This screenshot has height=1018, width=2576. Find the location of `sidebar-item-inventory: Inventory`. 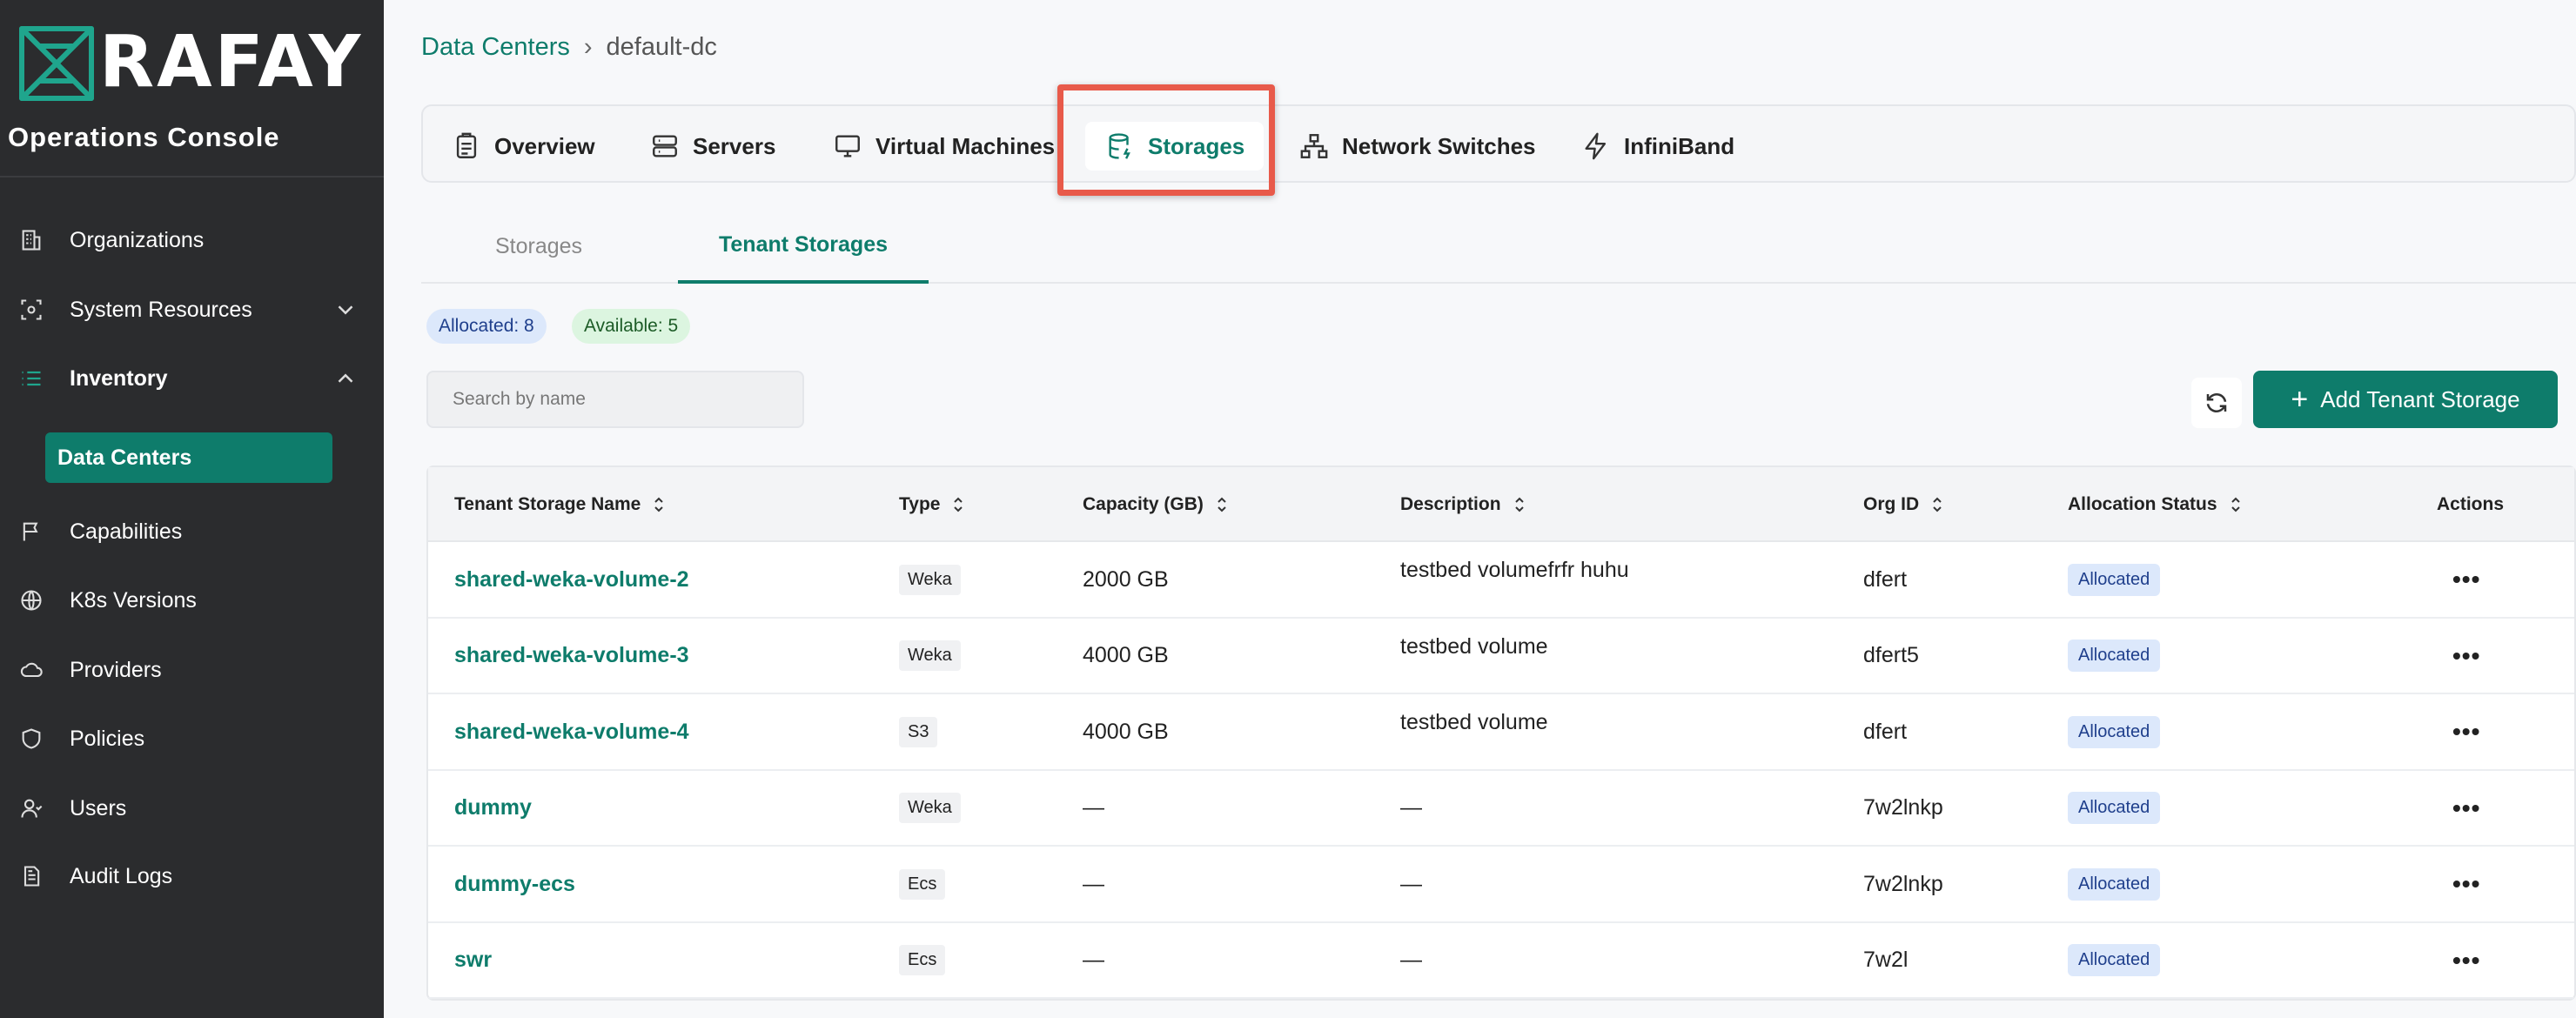

sidebar-item-inventory: Inventory is located at coordinates (192, 378).